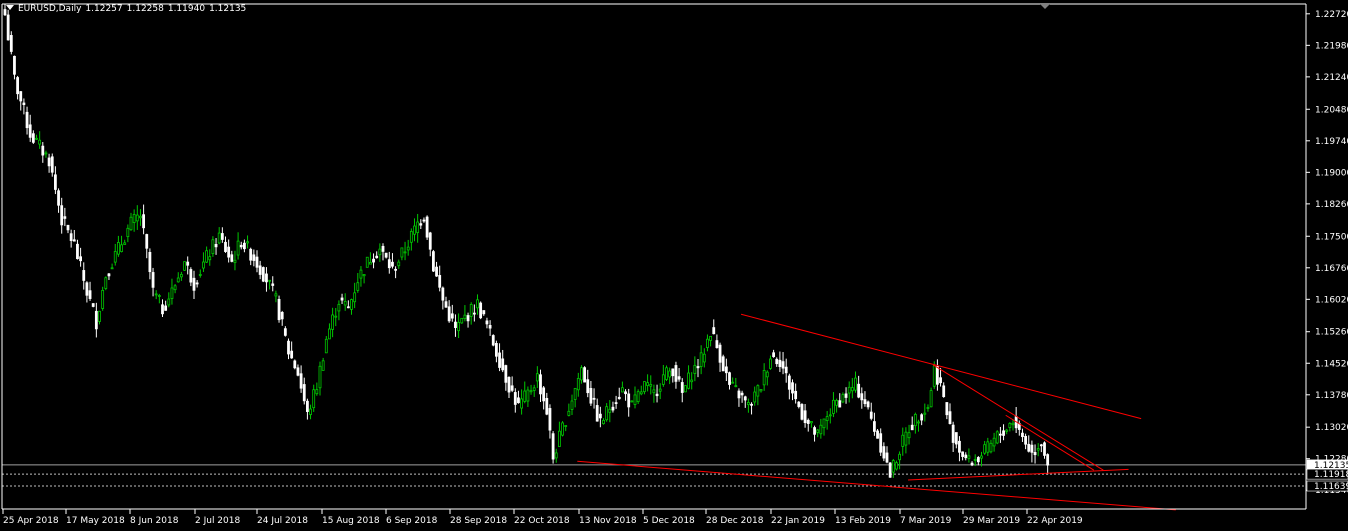 Image resolution: width=1348 pixels, height=531 pixels. I want to click on close-price: 1.12135, so click(228, 9).